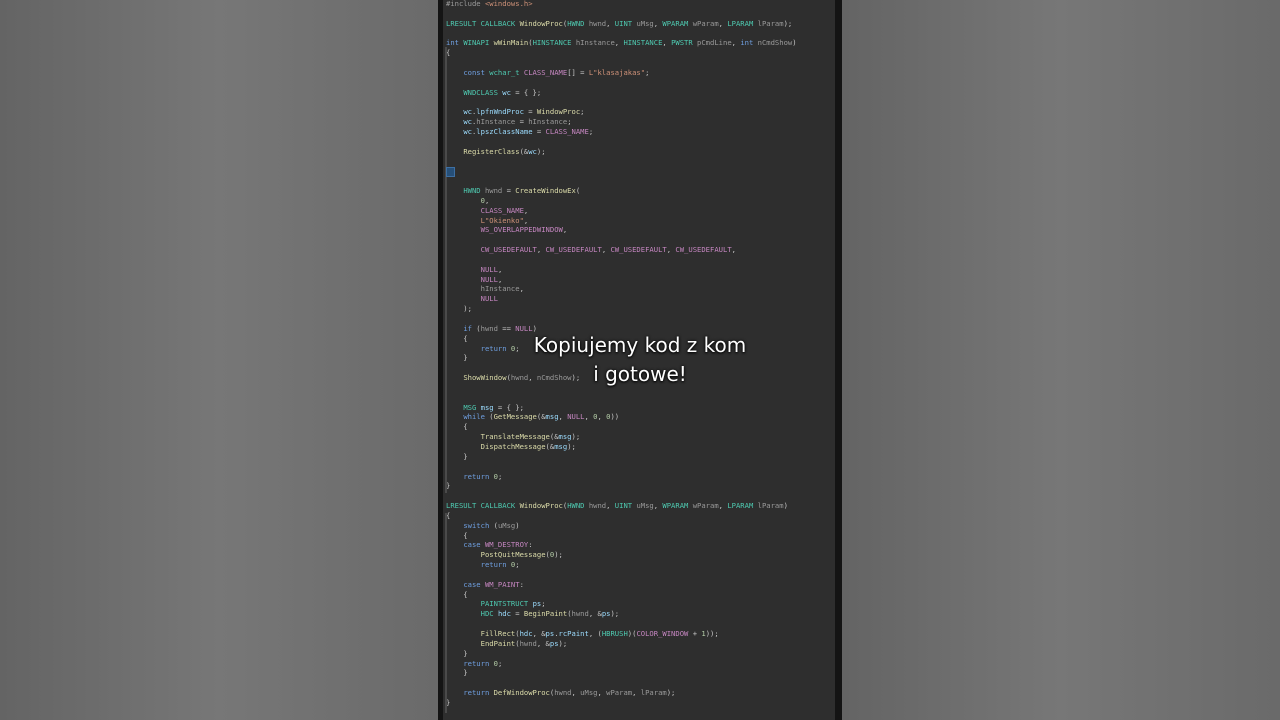 Image resolution: width=1280 pixels, height=720 pixels. Describe the element at coordinates (621, 221) in the screenshot. I see `code-line: L"Okienko",` at that location.